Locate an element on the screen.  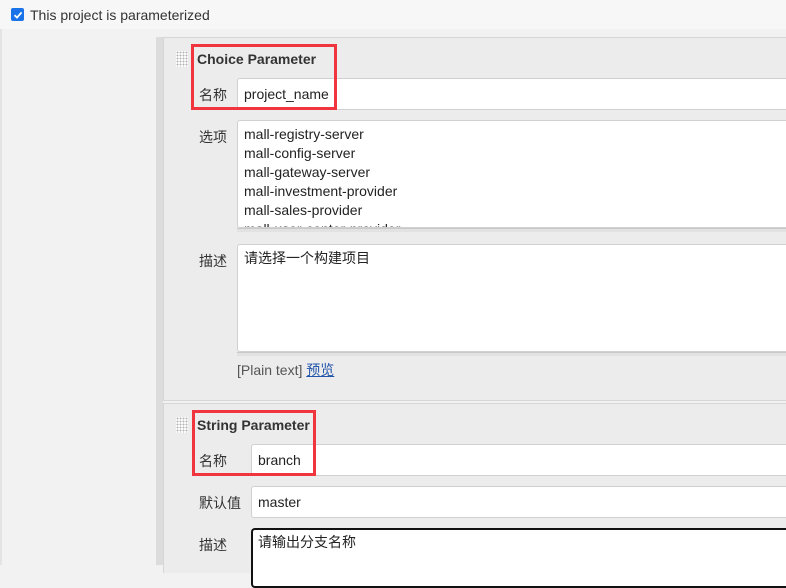
description-value: 请输出分支名称 is located at coordinates (307, 542).